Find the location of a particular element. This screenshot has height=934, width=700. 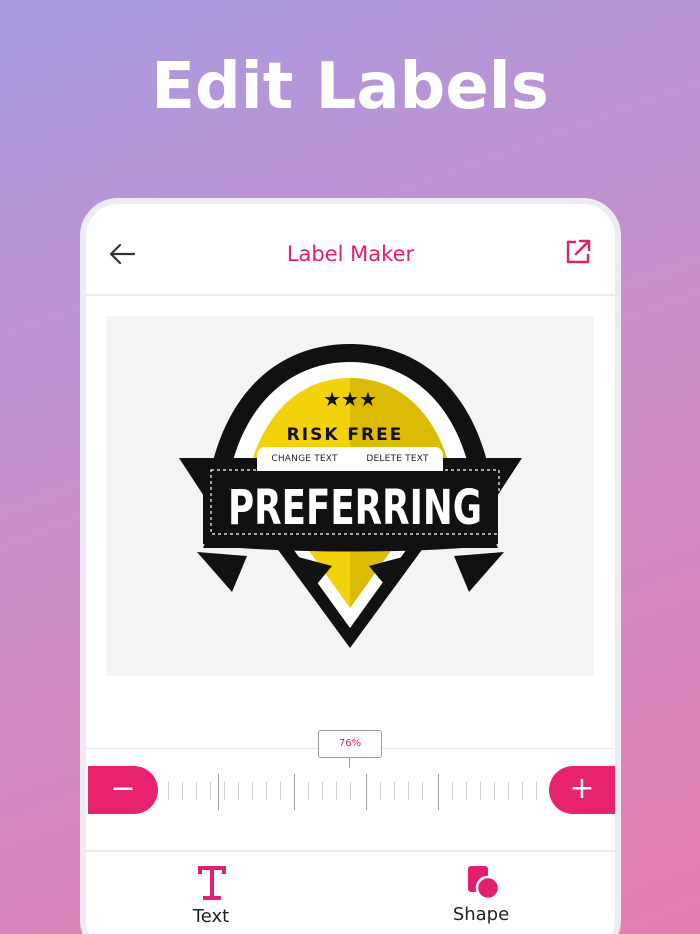

text-action-pill: CHANGE TEXT DELETE TEXT is located at coordinates (350, 459).